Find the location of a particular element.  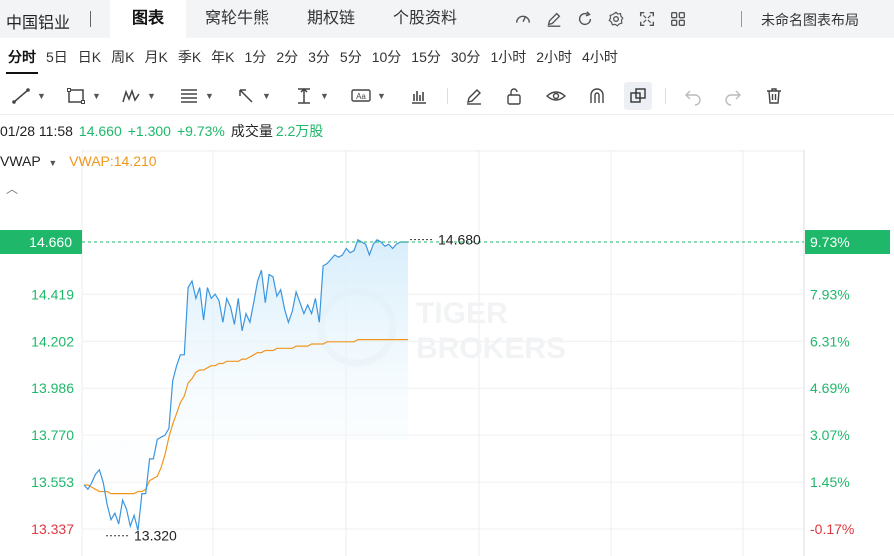

text-tool-icon: Aa ▼ is located at coordinates (368, 96).